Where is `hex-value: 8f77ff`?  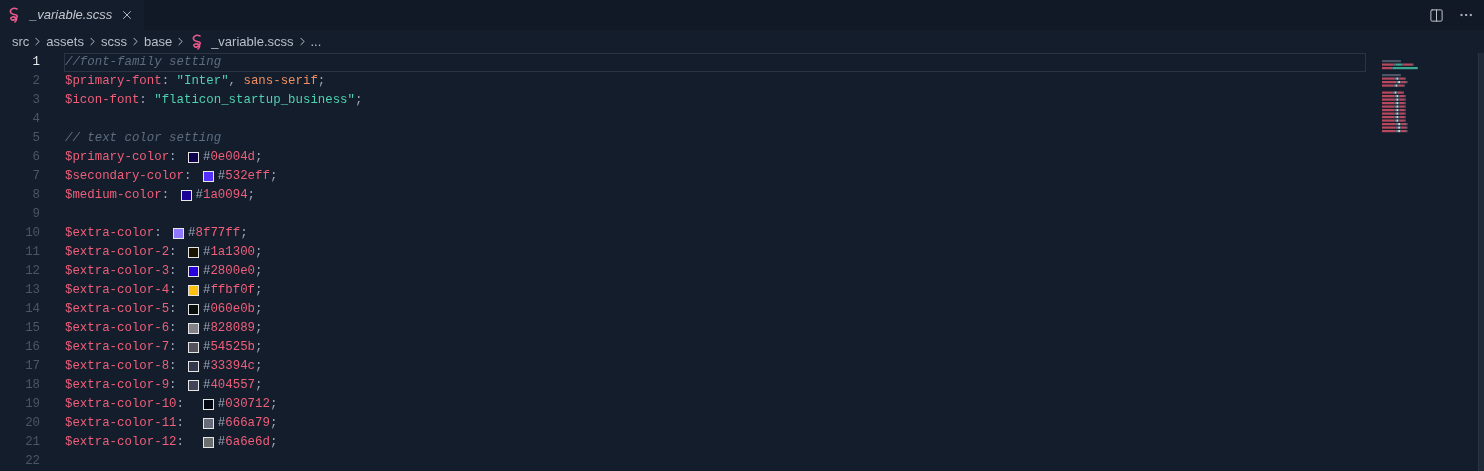
hex-value: 8f77ff is located at coordinates (218, 233).